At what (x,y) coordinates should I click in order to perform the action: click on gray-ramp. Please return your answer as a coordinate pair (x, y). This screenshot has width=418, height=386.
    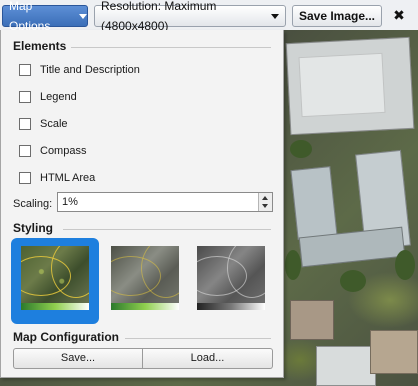
    Looking at the image, I should click on (231, 306).